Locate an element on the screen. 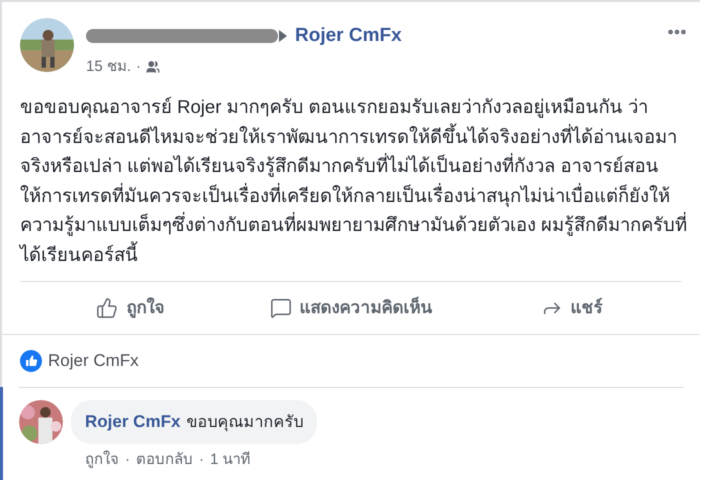  post-time: 15 ชม. is located at coordinates (109, 67).